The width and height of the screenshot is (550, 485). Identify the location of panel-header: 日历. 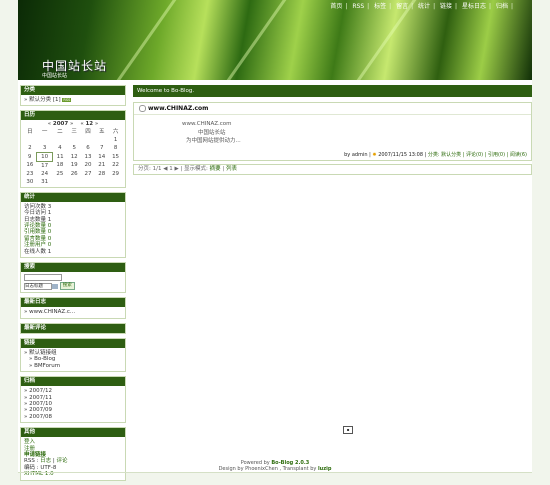
(73, 116).